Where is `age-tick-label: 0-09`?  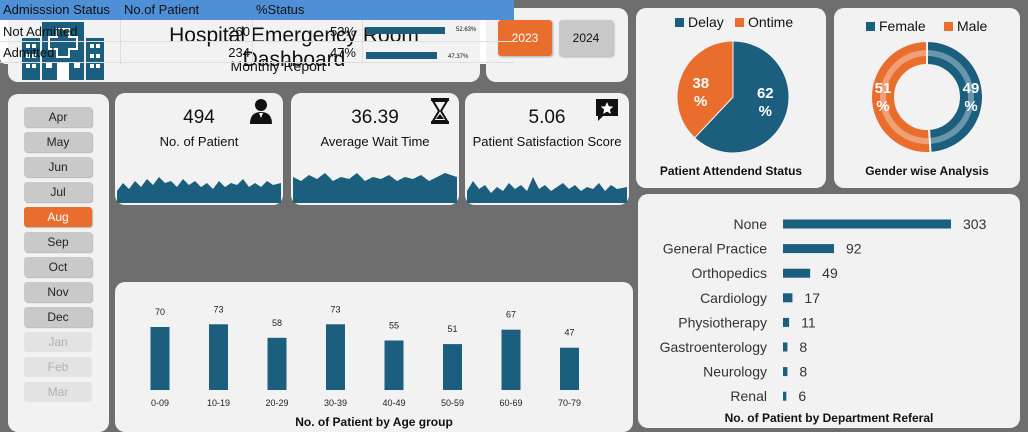
age-tick-label: 0-09 is located at coordinates (160, 403).